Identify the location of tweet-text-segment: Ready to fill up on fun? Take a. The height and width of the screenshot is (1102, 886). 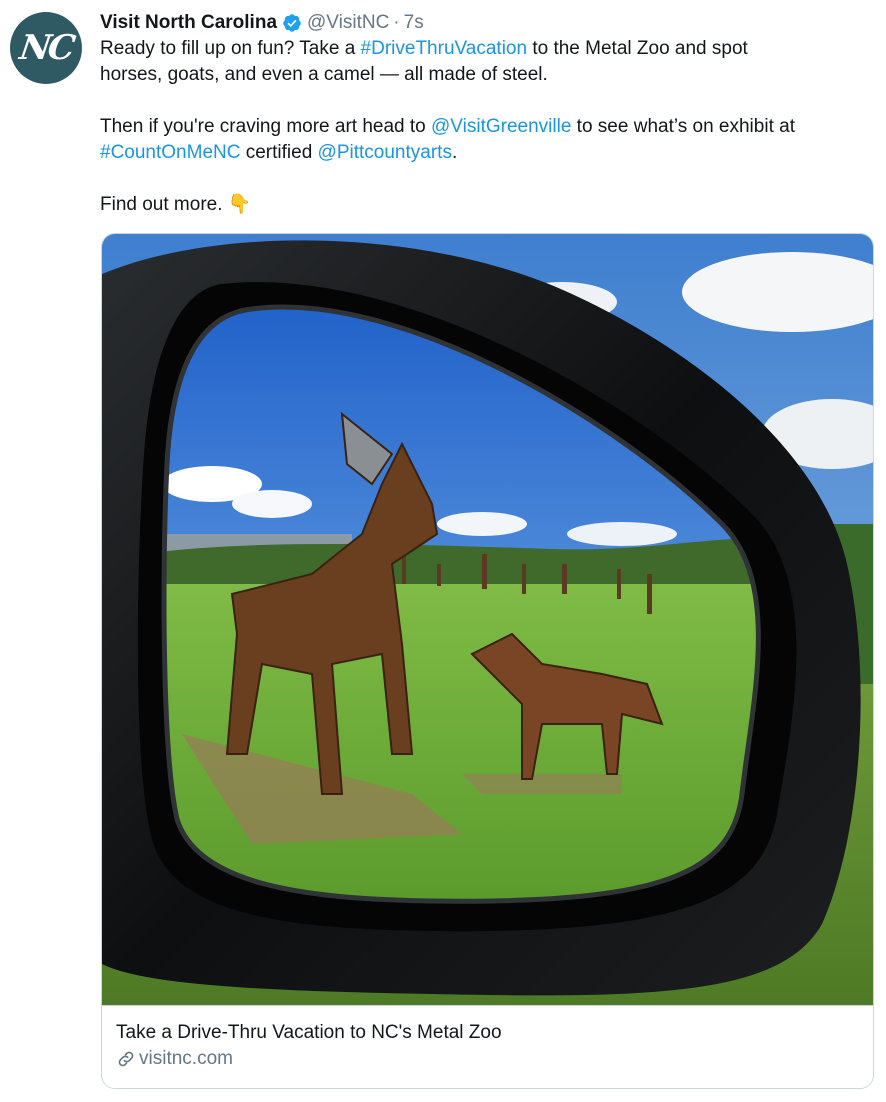
(230, 48).